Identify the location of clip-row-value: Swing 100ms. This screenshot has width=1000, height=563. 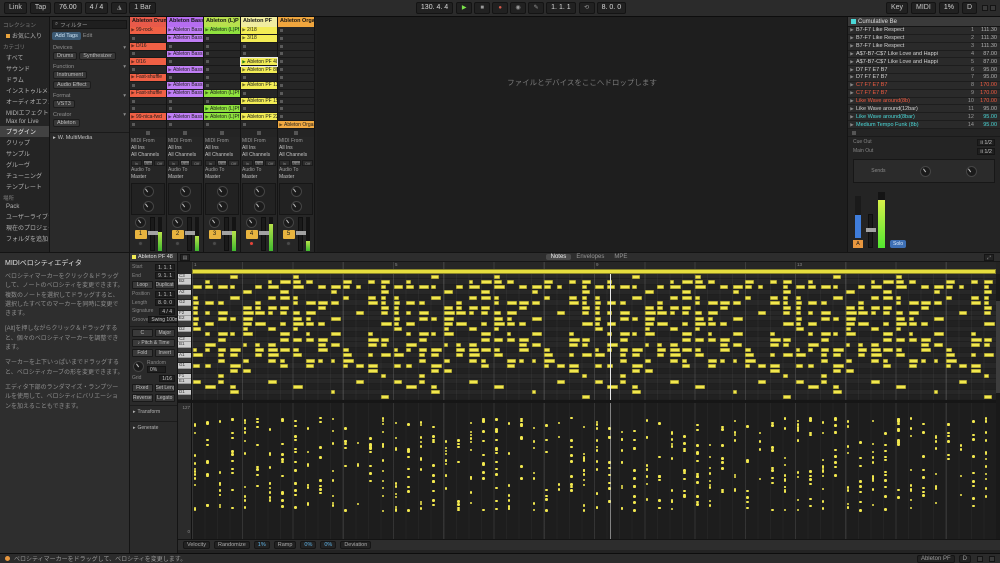
(162, 319).